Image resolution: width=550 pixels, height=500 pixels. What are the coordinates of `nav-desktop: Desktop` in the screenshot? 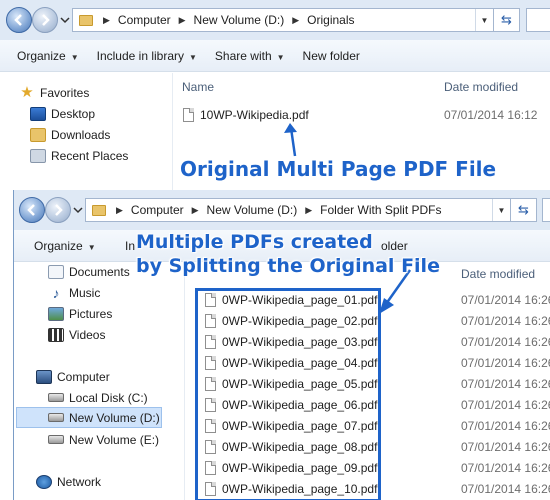 It's located at (62, 113).